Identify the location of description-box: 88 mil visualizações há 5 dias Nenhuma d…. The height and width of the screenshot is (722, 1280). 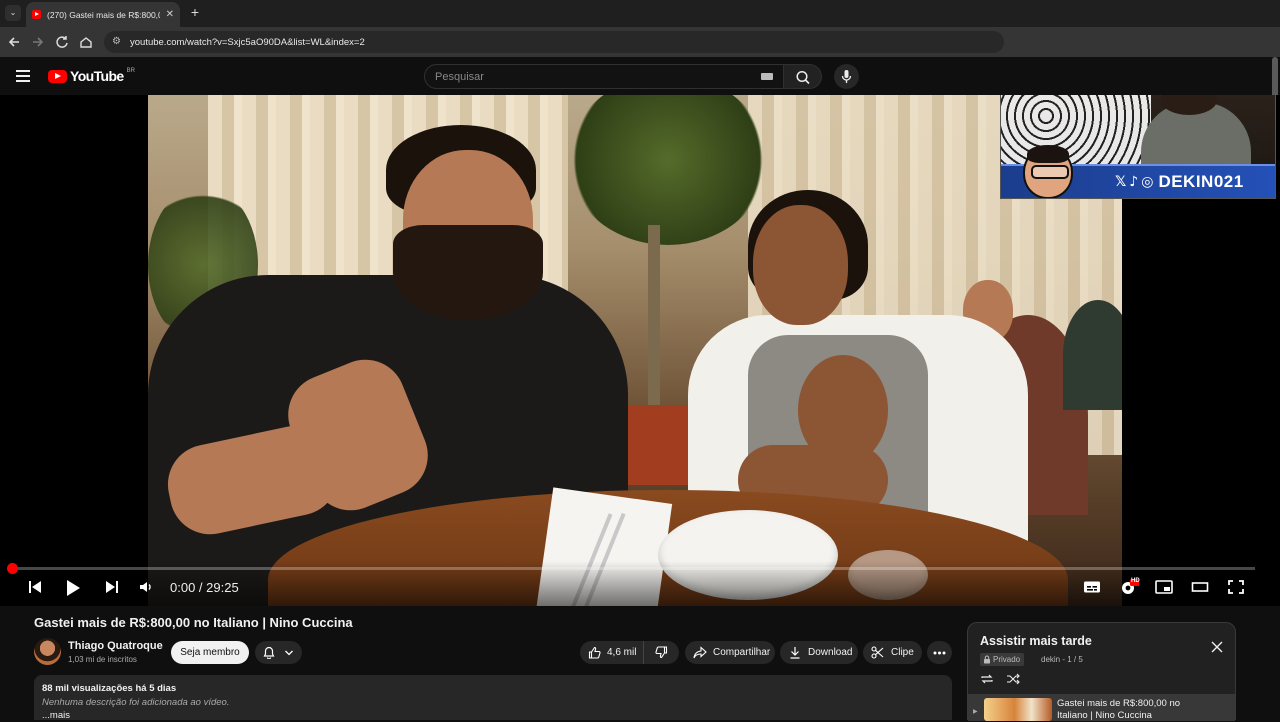
(493, 698).